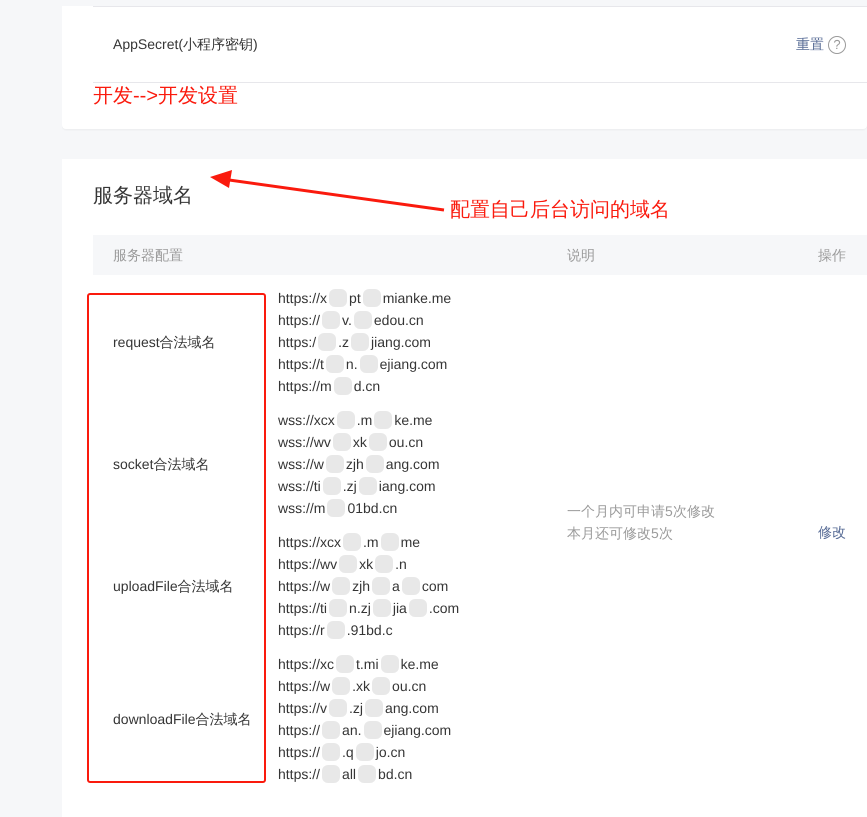 This screenshot has width=867, height=817. Describe the element at coordinates (306, 664) in the screenshot. I see `url-text: https://xc` at that location.